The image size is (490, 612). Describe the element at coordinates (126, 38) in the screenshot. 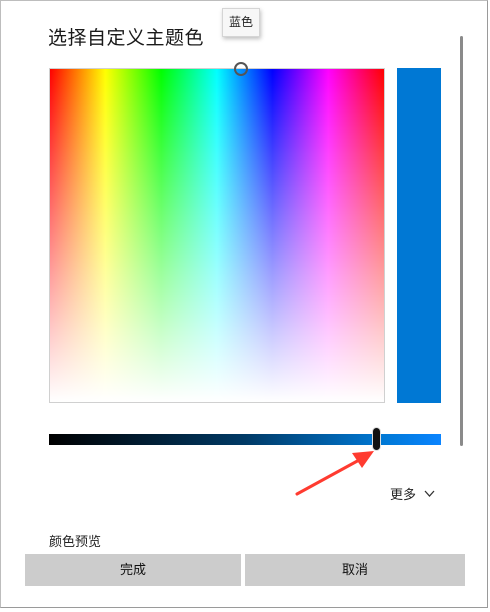

I see `dialog-title: 选择自定义主题色` at that location.